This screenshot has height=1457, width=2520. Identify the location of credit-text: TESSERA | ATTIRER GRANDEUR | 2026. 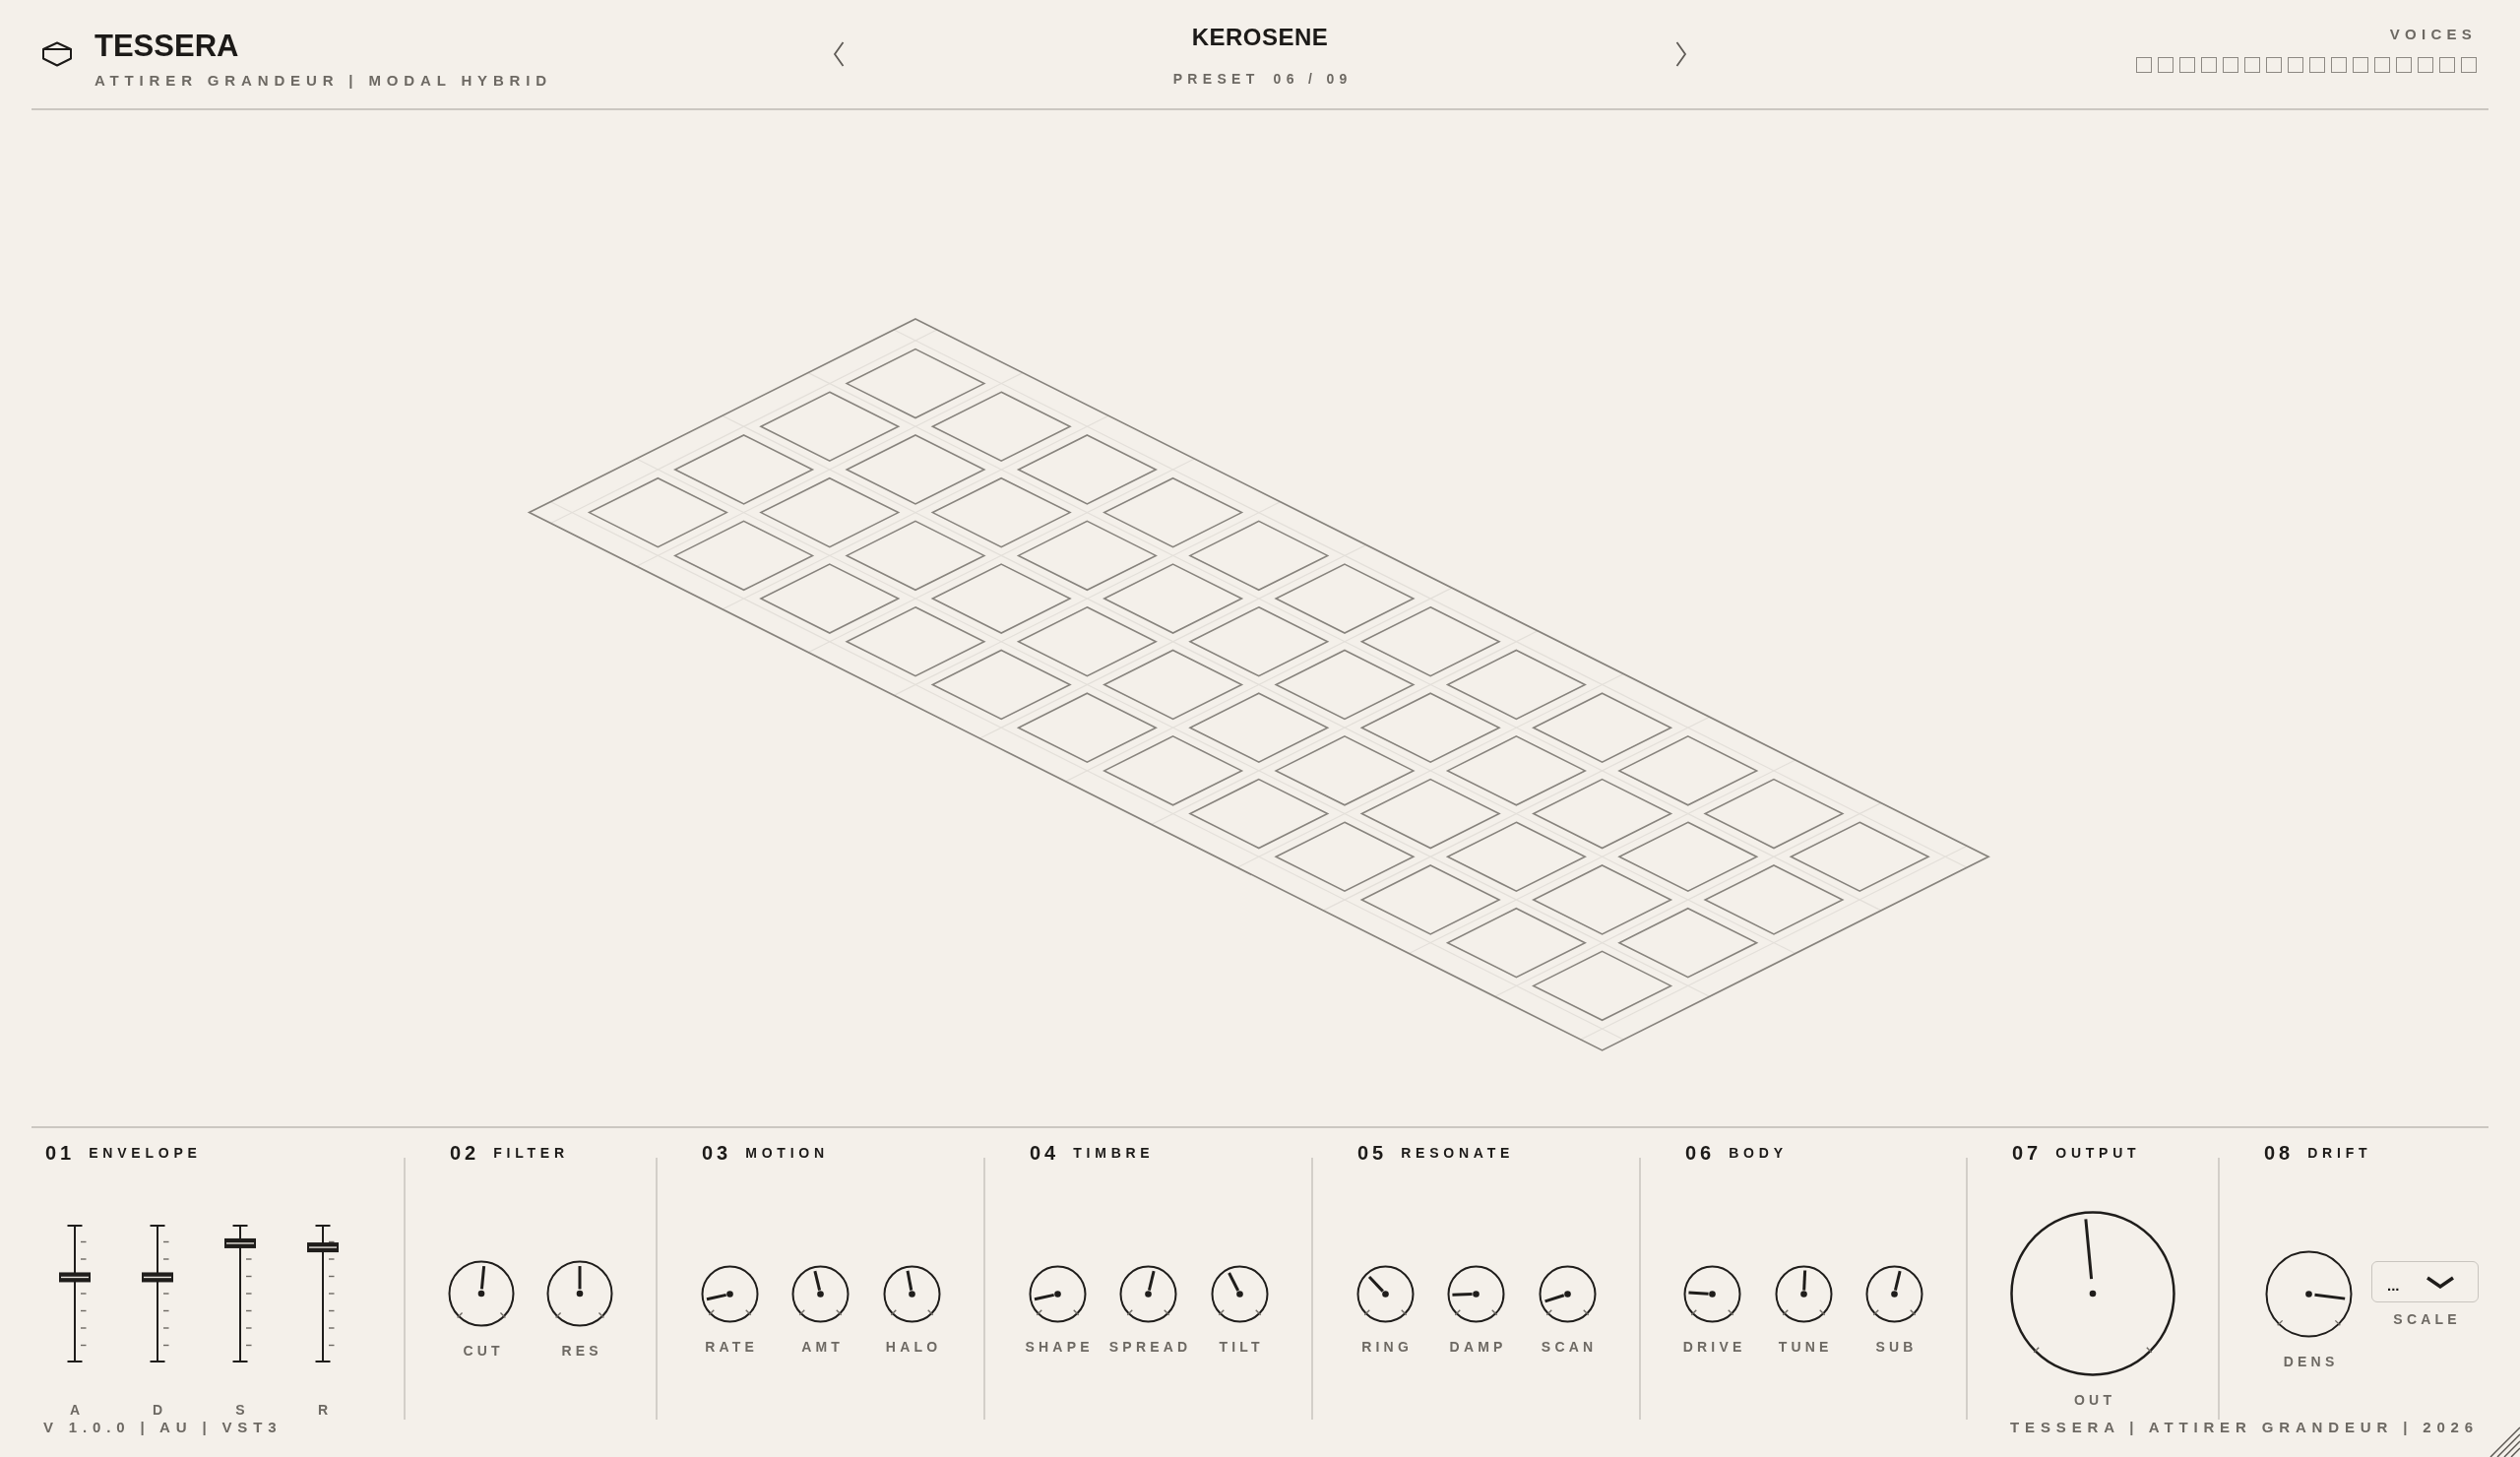
(2244, 1427).